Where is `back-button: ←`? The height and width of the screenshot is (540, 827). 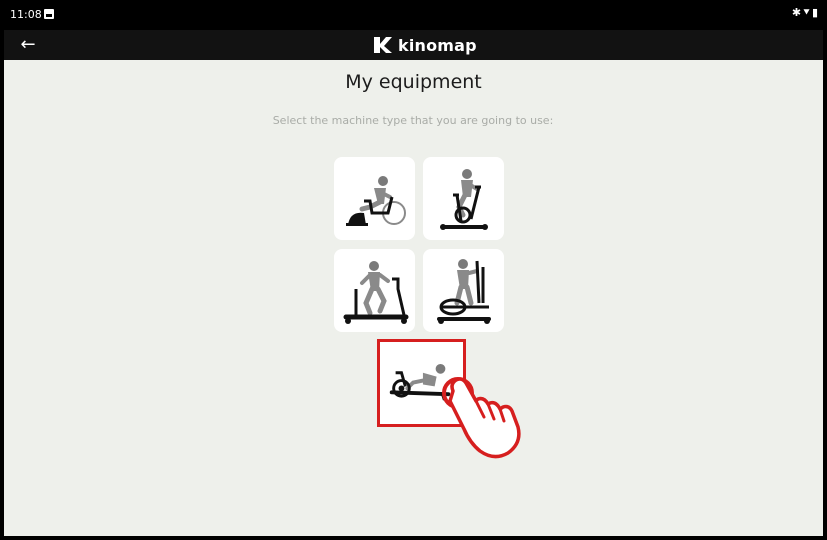 back-button: ← is located at coordinates (28, 45).